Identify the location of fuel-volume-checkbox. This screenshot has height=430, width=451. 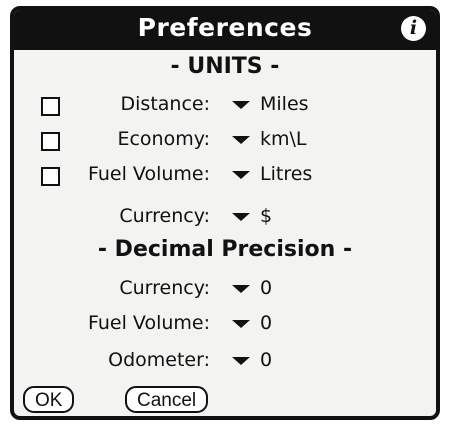
(50, 176).